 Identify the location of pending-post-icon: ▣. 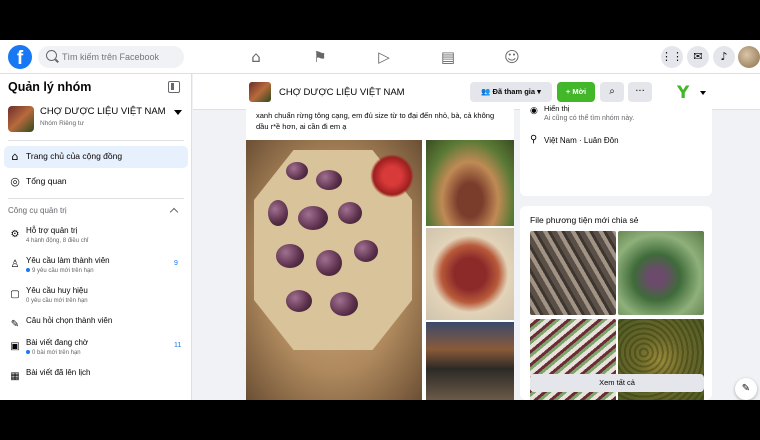
(15, 346).